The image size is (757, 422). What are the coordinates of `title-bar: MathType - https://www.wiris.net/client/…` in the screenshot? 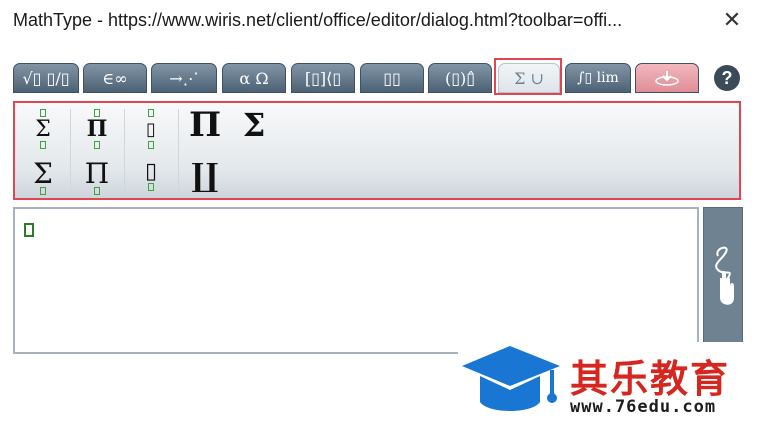 It's located at (378, 22).